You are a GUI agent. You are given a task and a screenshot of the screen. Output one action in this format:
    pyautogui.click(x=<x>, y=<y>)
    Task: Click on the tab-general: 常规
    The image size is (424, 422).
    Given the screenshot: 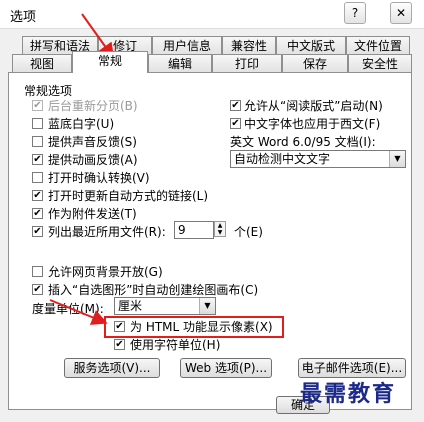 What is the action you would take?
    pyautogui.click(x=110, y=62)
    